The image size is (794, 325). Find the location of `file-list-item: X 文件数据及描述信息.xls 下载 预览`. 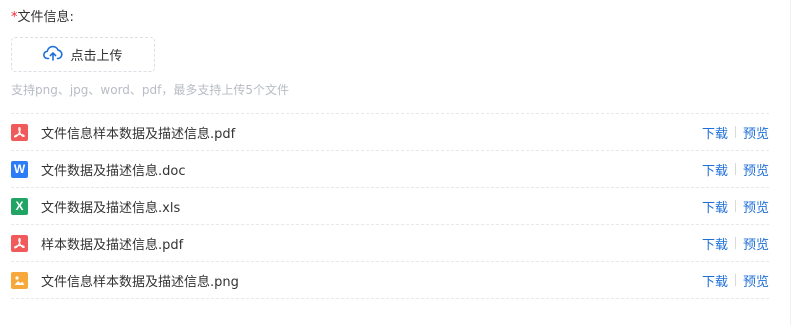

file-list-item: X 文件数据及描述信息.xls 下载 预览 is located at coordinates (390, 206).